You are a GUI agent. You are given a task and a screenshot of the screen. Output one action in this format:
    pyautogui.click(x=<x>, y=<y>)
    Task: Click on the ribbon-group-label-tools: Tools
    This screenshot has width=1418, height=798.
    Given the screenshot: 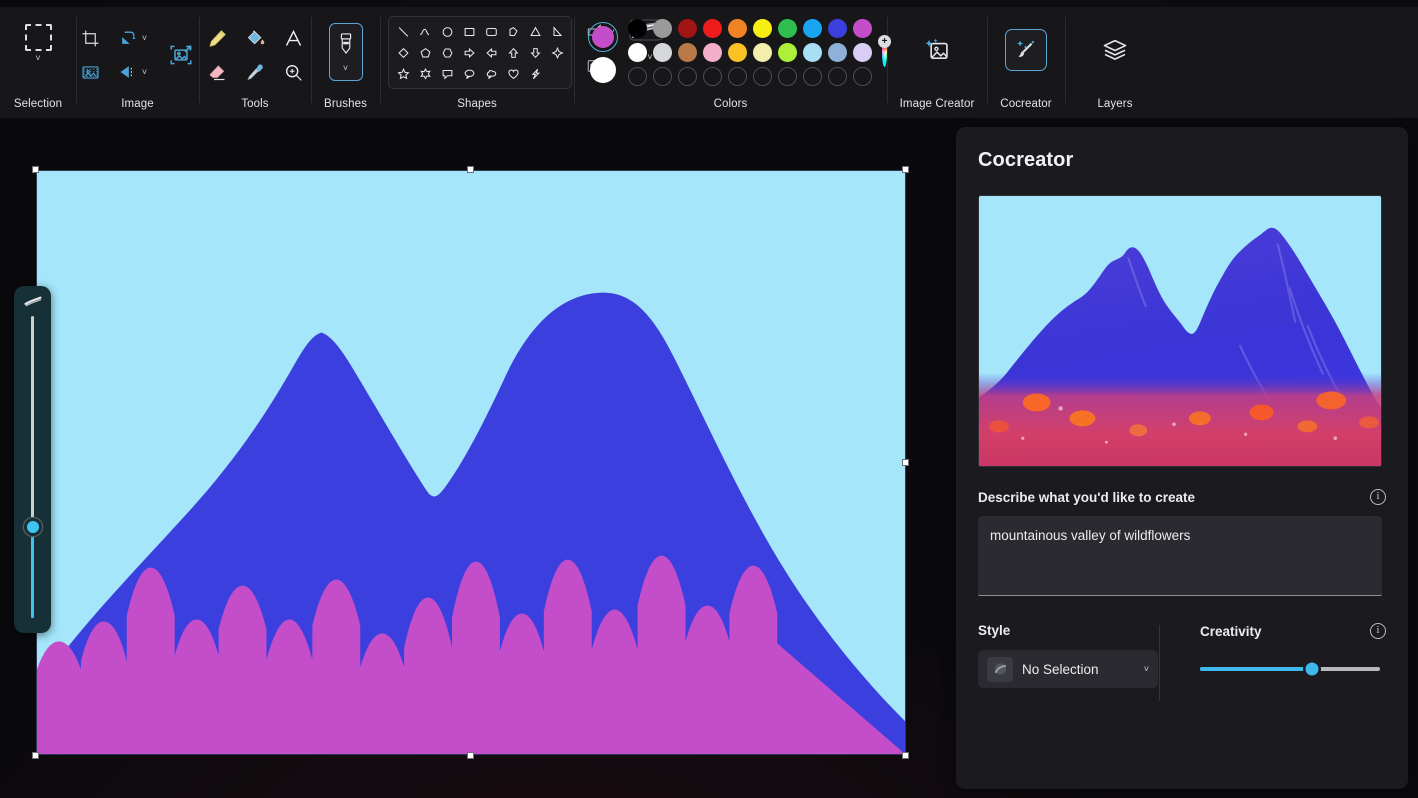 What is the action you would take?
    pyautogui.click(x=255, y=104)
    